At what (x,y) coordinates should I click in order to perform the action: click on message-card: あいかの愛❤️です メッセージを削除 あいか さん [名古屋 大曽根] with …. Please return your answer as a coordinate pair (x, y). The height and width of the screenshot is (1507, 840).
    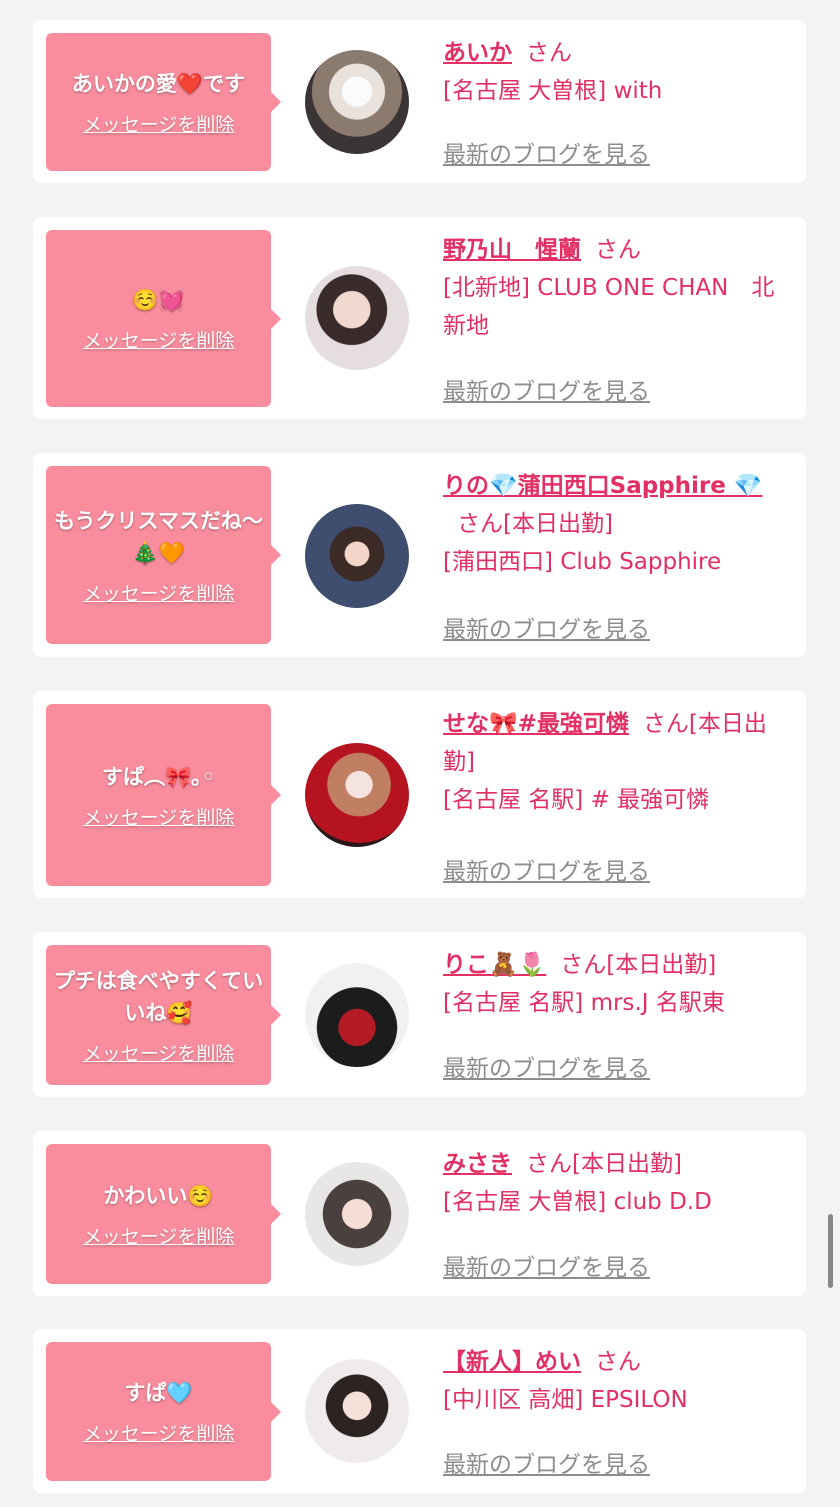
    Looking at the image, I should click on (419, 101).